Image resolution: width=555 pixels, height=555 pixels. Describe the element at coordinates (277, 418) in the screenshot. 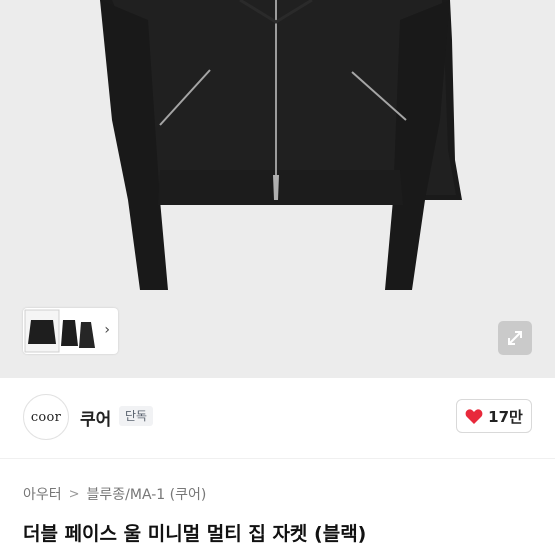

I see `seller-row: coor 쿠어 단독 17만` at that location.